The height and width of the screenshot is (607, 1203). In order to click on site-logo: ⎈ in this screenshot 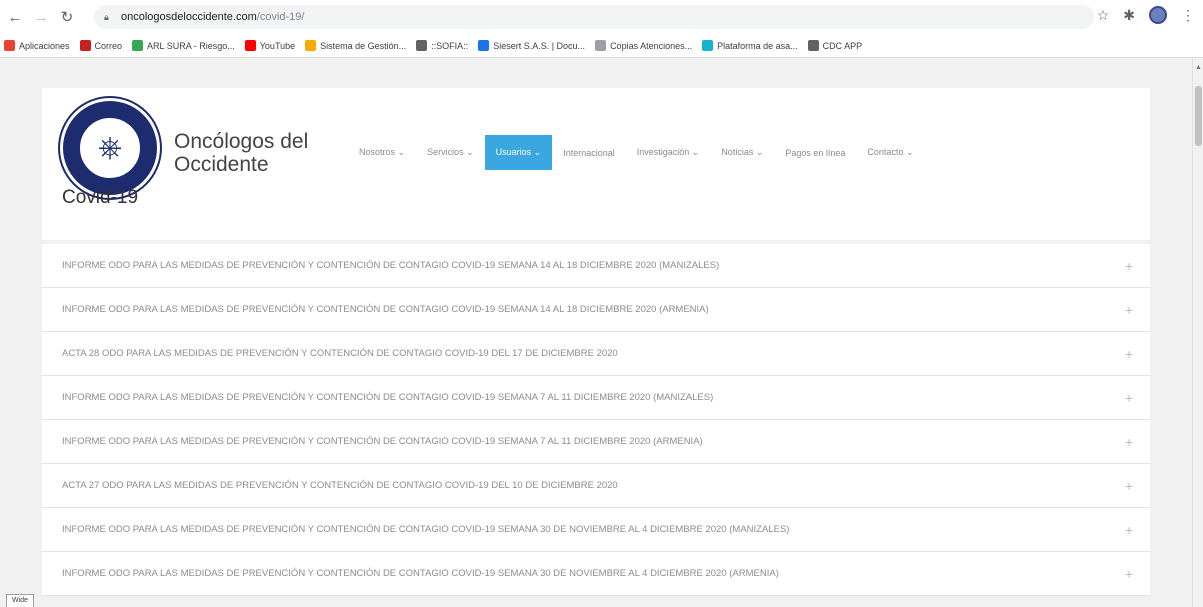, I will do `click(110, 148)`.